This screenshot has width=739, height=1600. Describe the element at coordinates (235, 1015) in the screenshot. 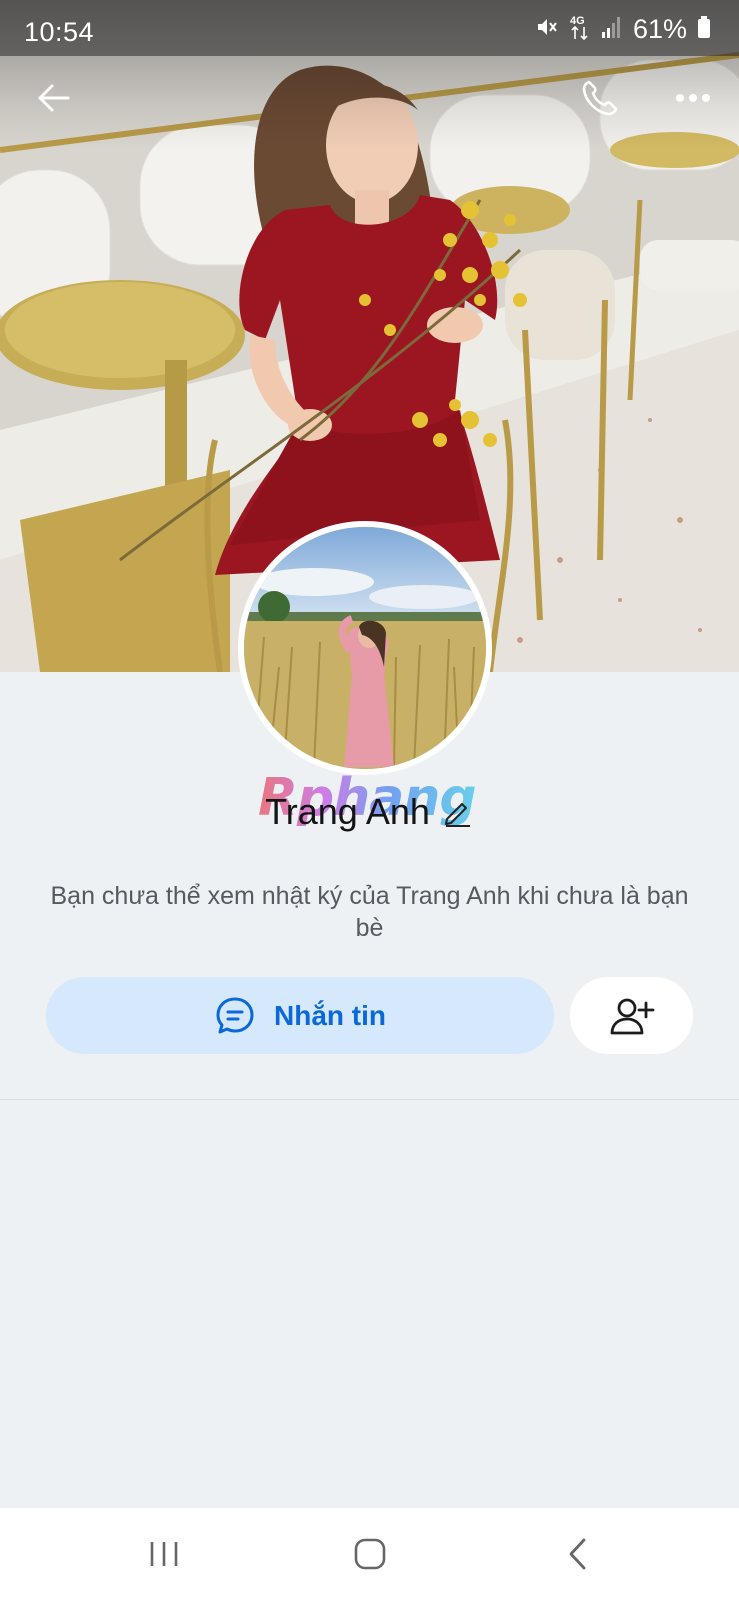

I see `chat-bubble-icon` at that location.